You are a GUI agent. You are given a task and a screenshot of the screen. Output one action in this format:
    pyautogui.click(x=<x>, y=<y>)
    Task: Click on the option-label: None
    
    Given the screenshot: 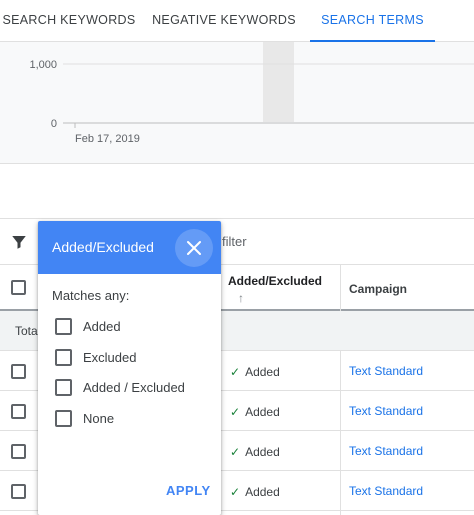 What is the action you would take?
    pyautogui.click(x=99, y=418)
    